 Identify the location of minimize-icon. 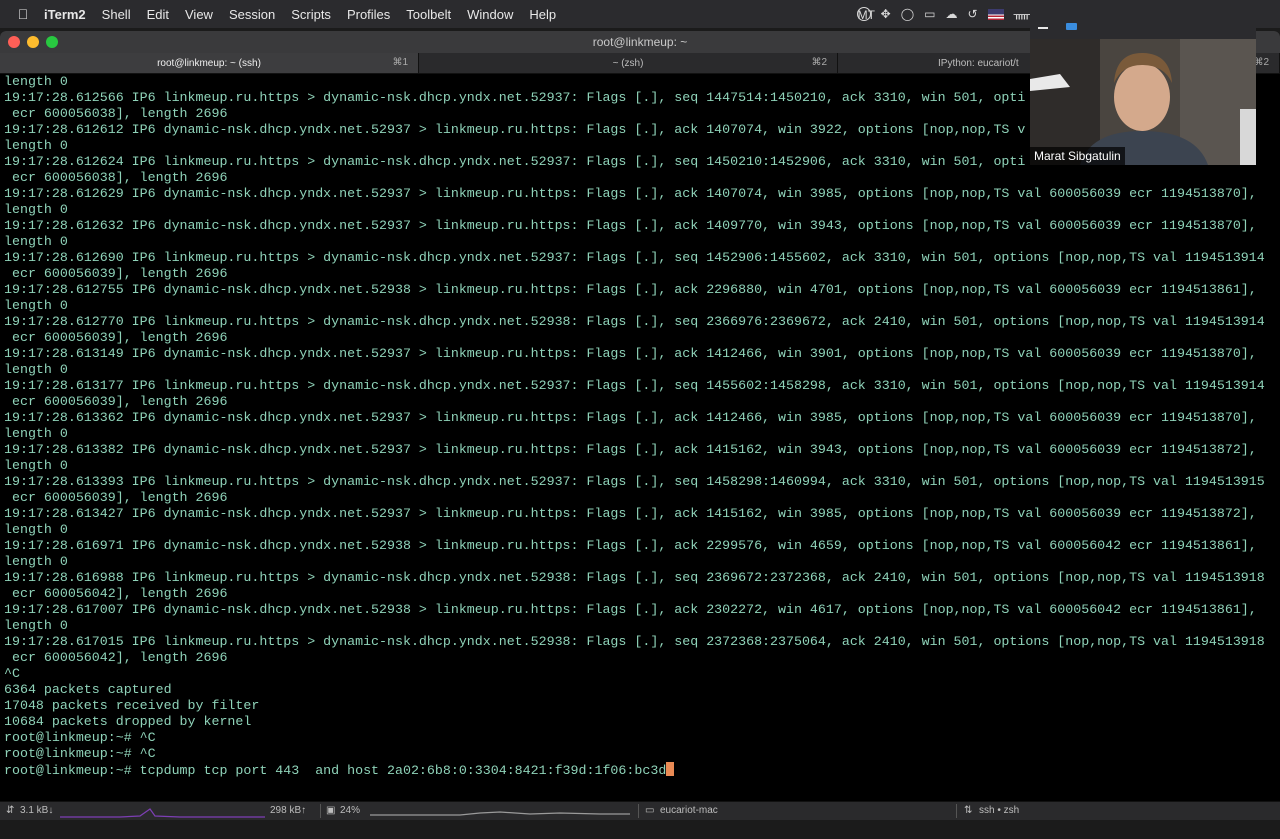
(1043, 28).